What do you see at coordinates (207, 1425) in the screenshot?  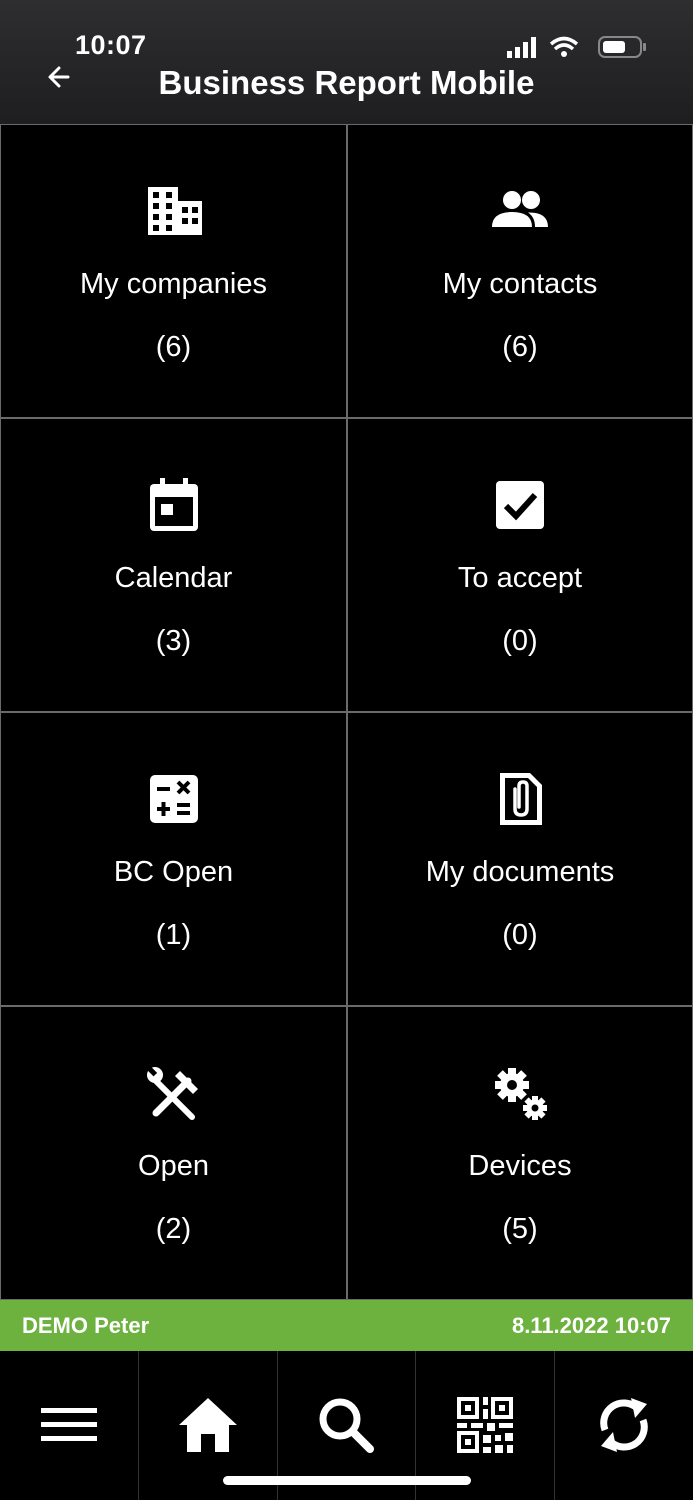 I see `home-icon` at bounding box center [207, 1425].